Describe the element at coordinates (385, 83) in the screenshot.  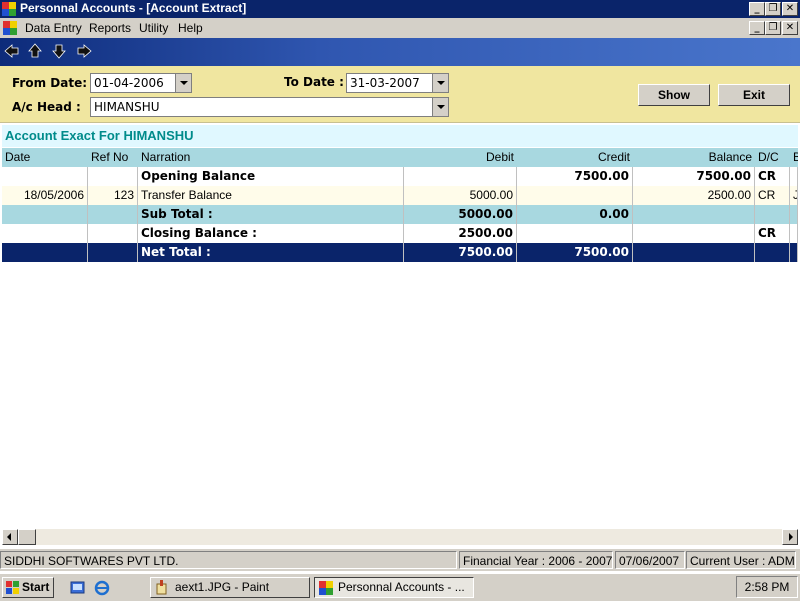
I see `to-date-value: 31-03-2007` at that location.